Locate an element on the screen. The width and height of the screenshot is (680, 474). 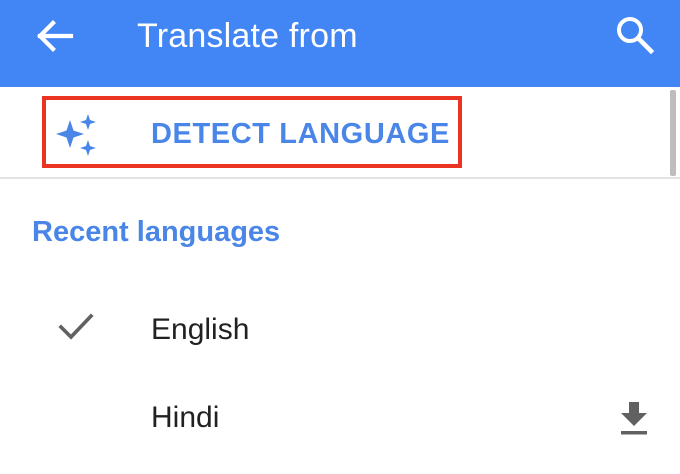
back-button is located at coordinates (54, 36).